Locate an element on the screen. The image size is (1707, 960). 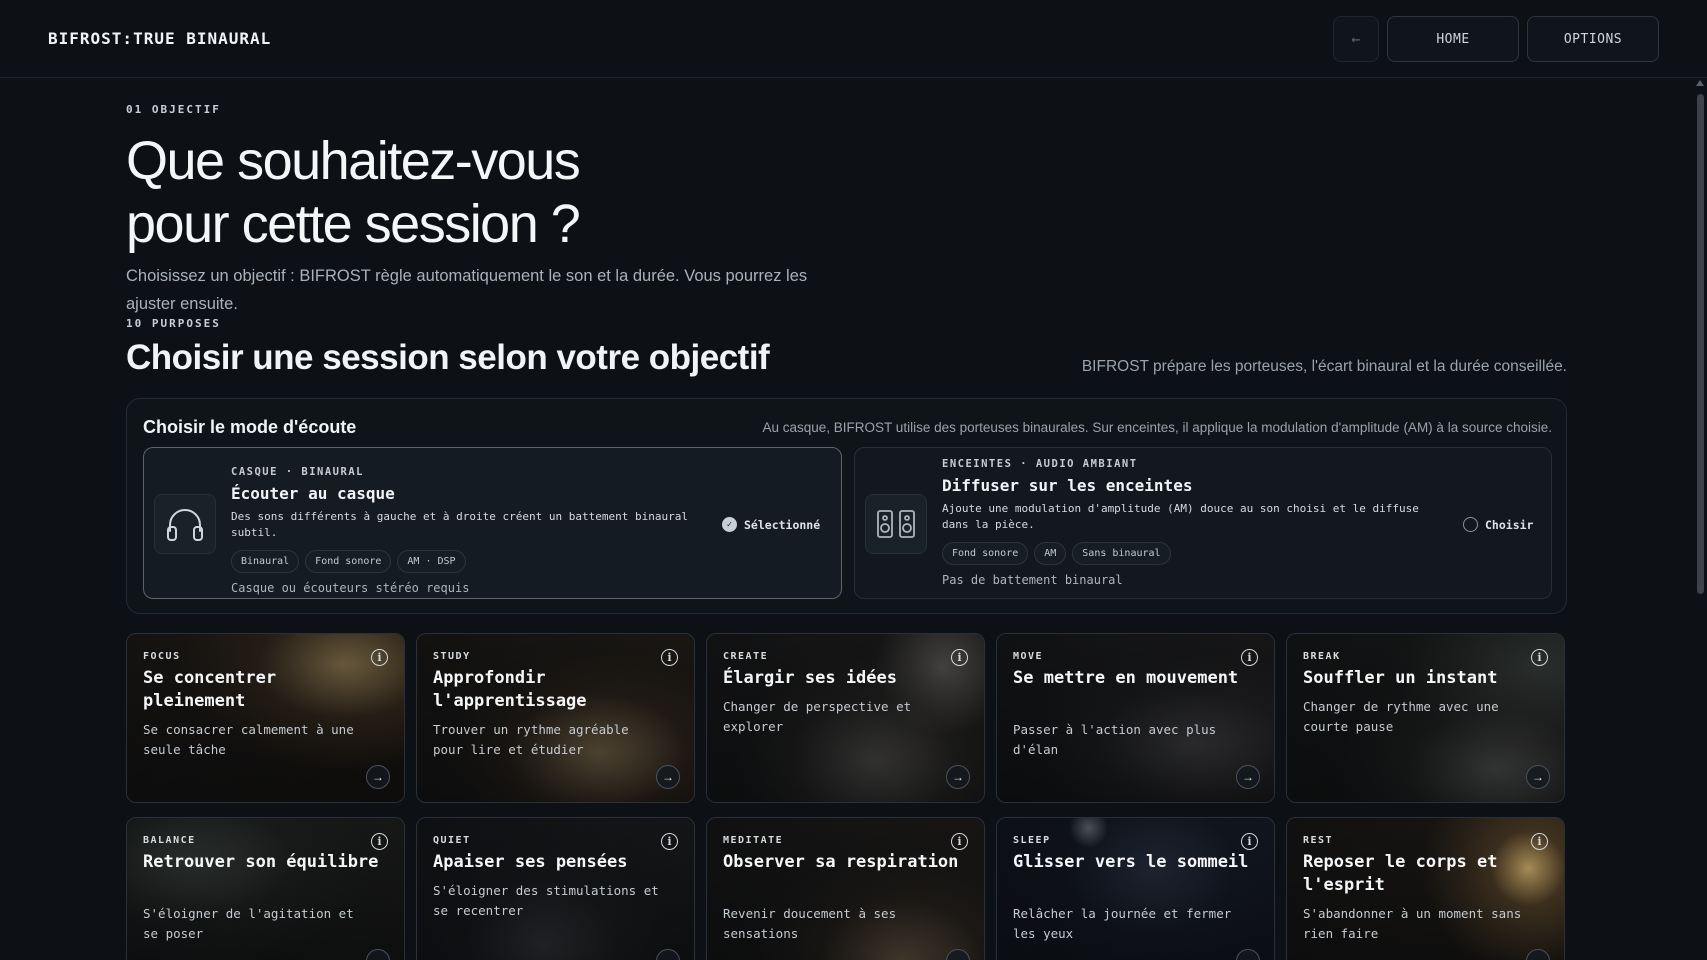
options-button: OPTIONS is located at coordinates (1593, 39).